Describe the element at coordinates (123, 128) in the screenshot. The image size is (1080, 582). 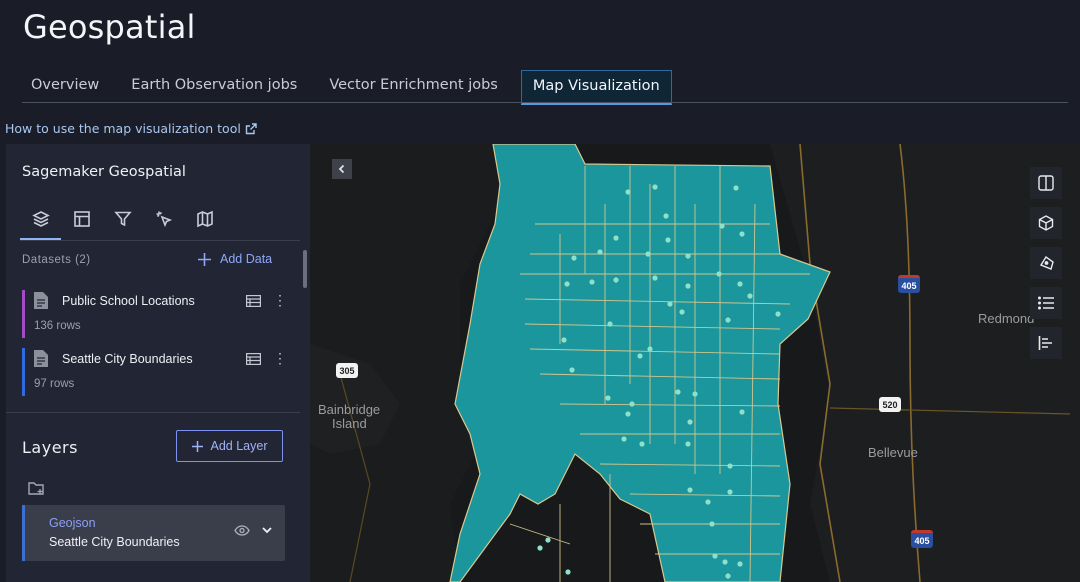
I see `help-link-label: How to use the map visualization tool` at that location.